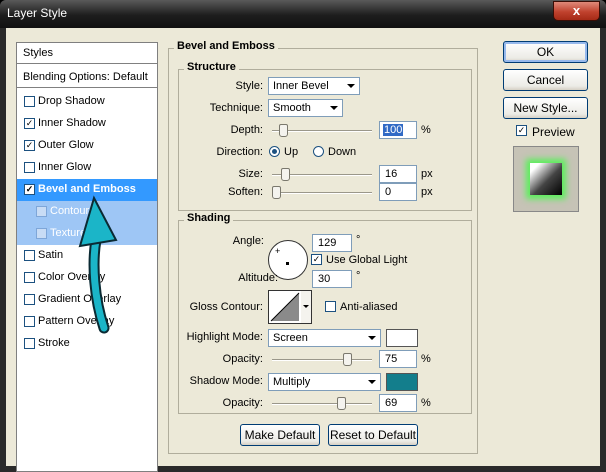 Image resolution: width=606 pixels, height=472 pixels. What do you see at coordinates (303, 14) in the screenshot?
I see `title-bar: Layer Style x` at bounding box center [303, 14].